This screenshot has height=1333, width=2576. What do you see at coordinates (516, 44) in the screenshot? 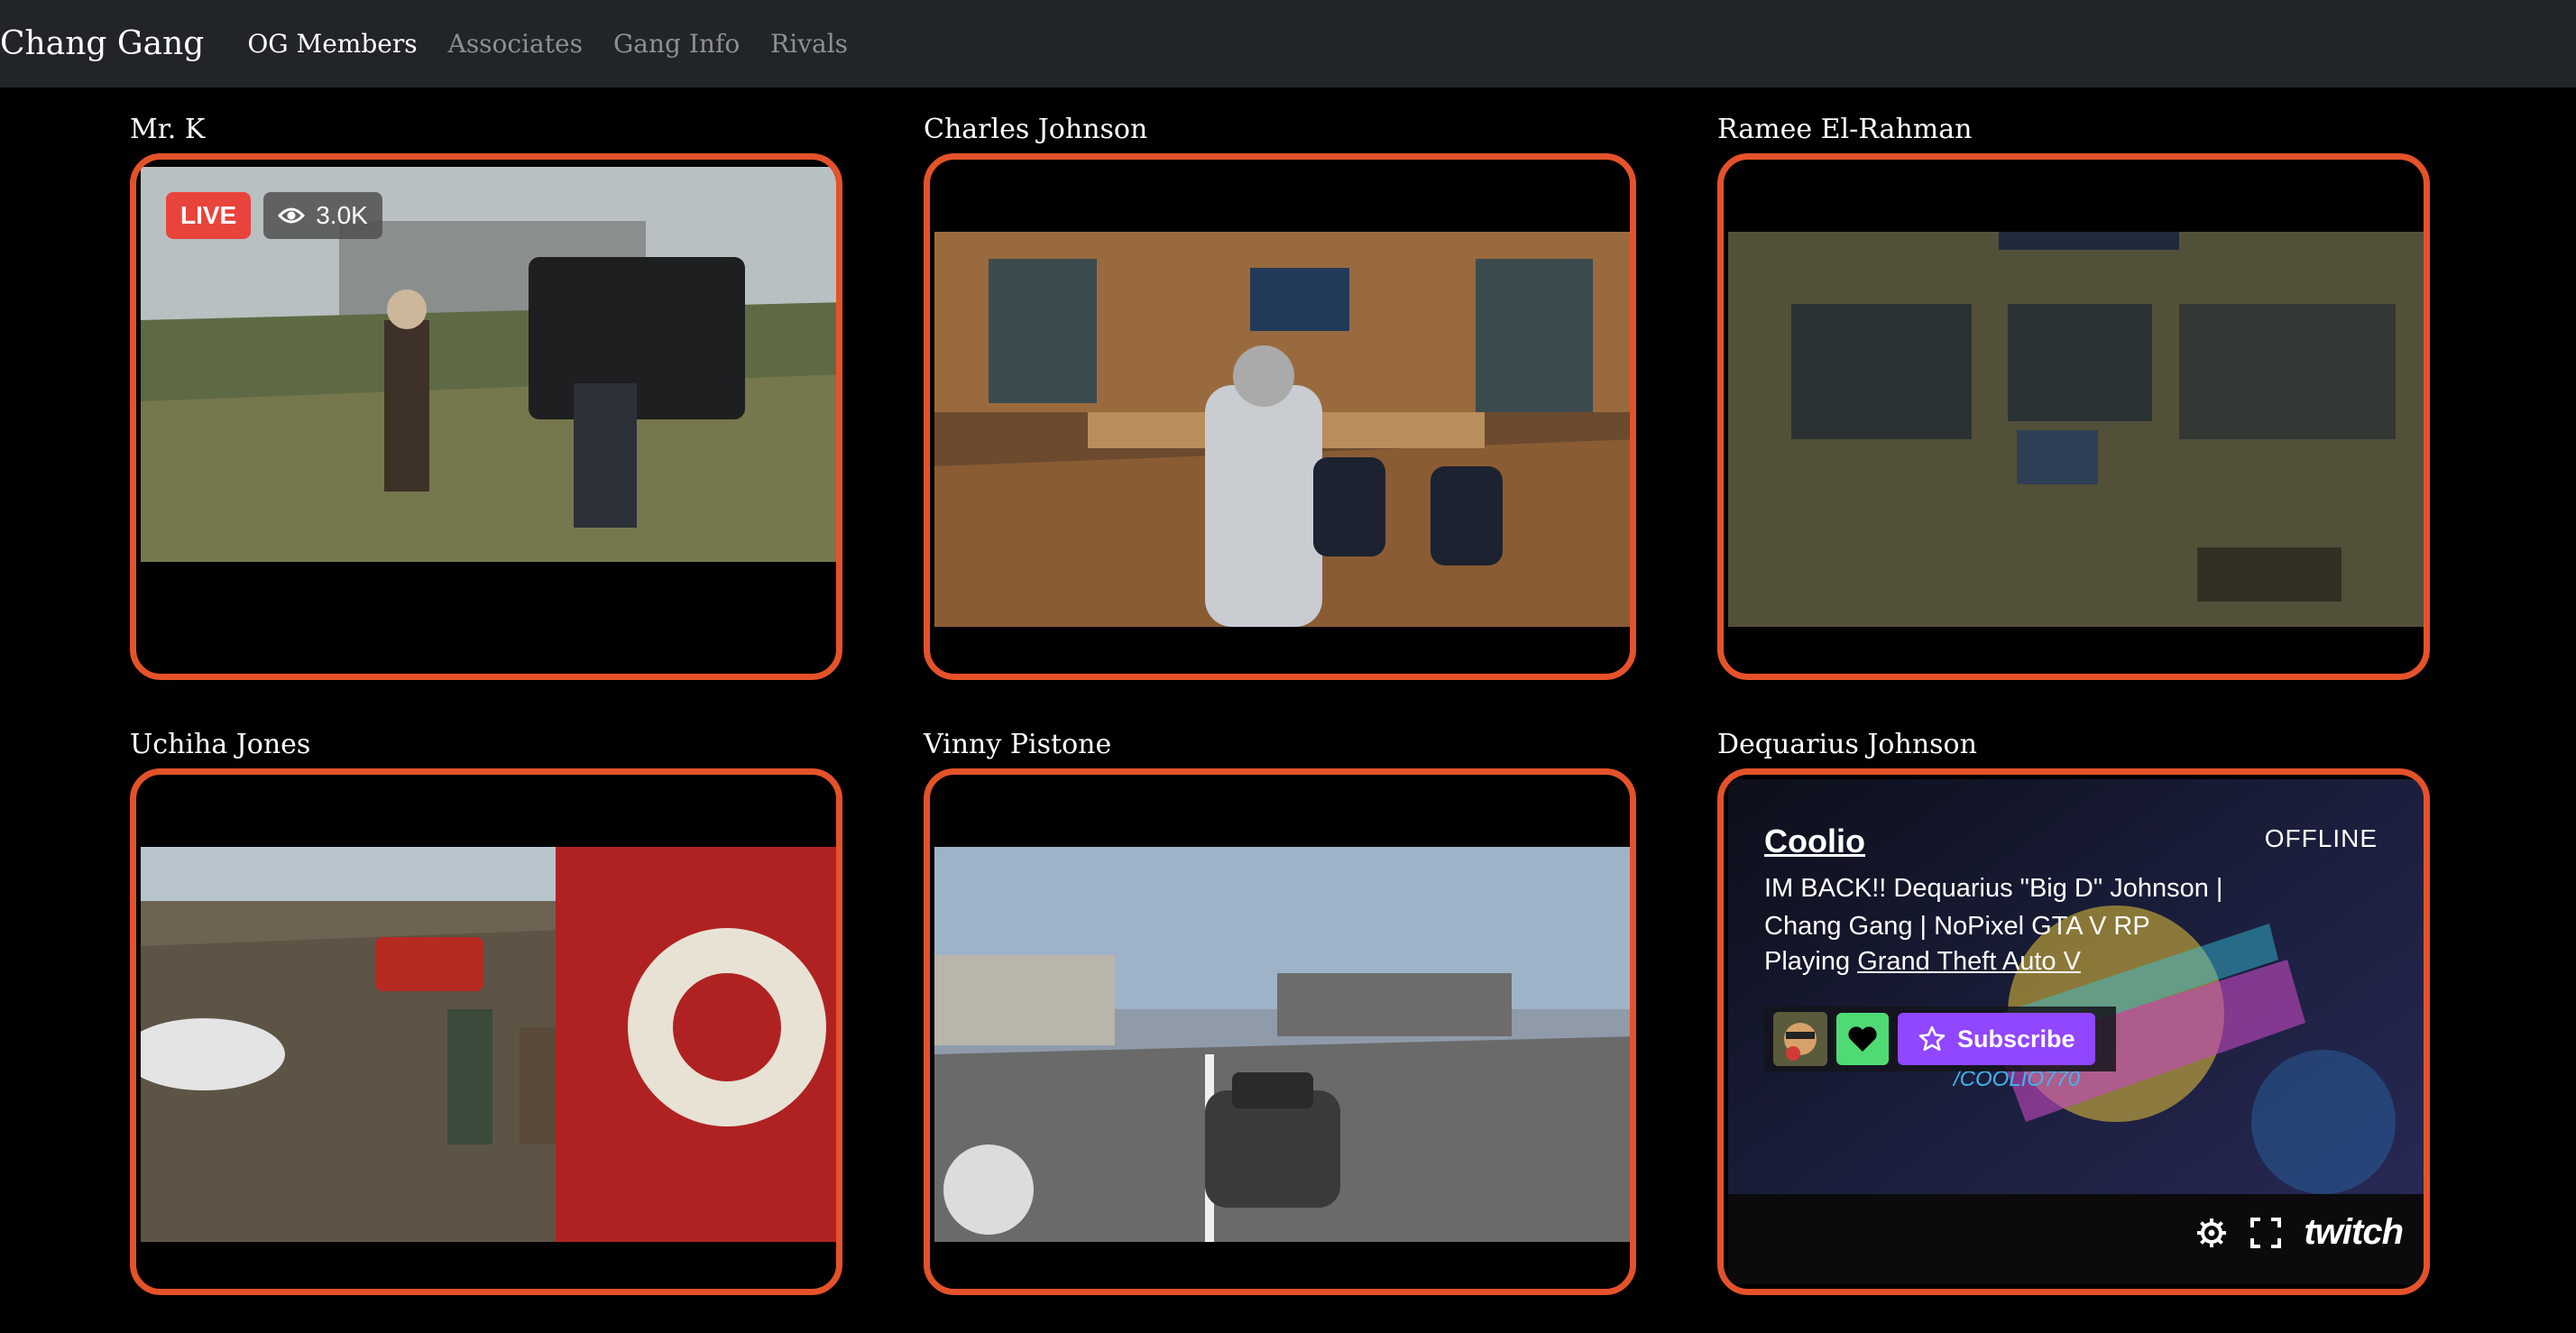
I see `nav-associates: Associates` at bounding box center [516, 44].